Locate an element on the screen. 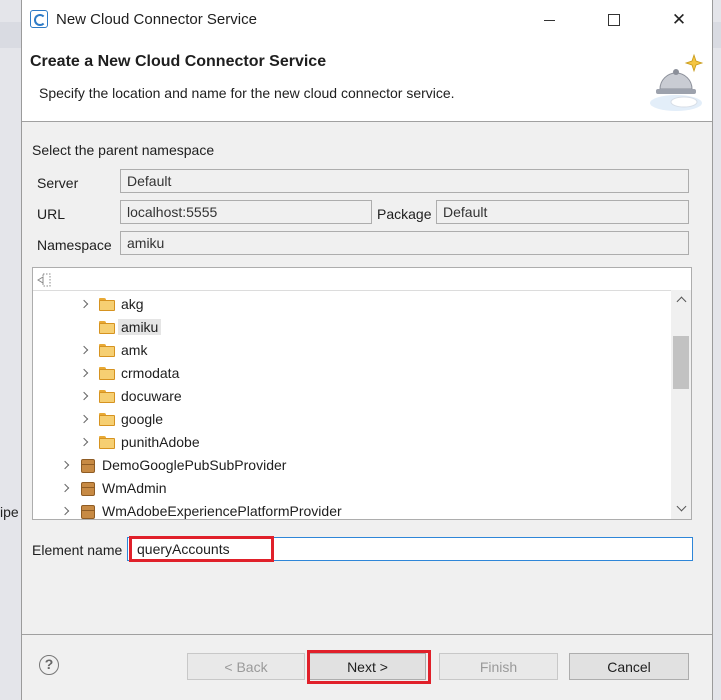  tree-node-label: punithAdobe is located at coordinates (160, 441).